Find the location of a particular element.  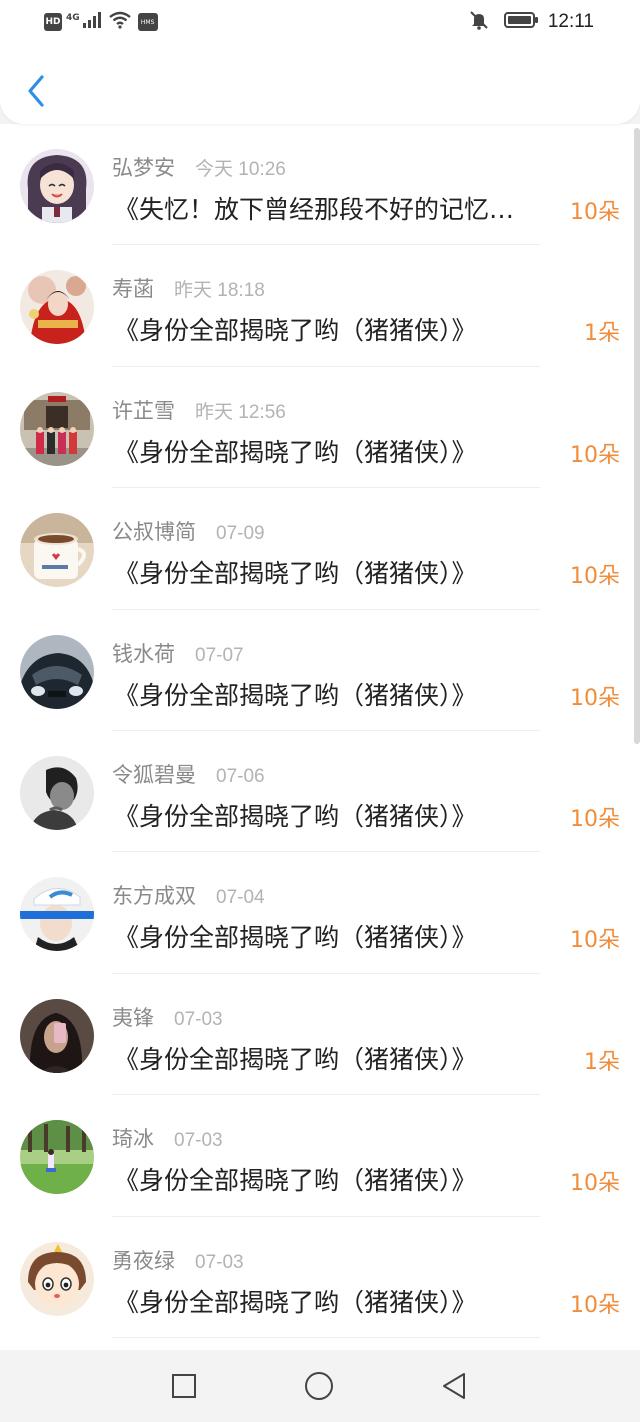

name-line: 弘梦安 今天 10:26 is located at coordinates (199, 167).